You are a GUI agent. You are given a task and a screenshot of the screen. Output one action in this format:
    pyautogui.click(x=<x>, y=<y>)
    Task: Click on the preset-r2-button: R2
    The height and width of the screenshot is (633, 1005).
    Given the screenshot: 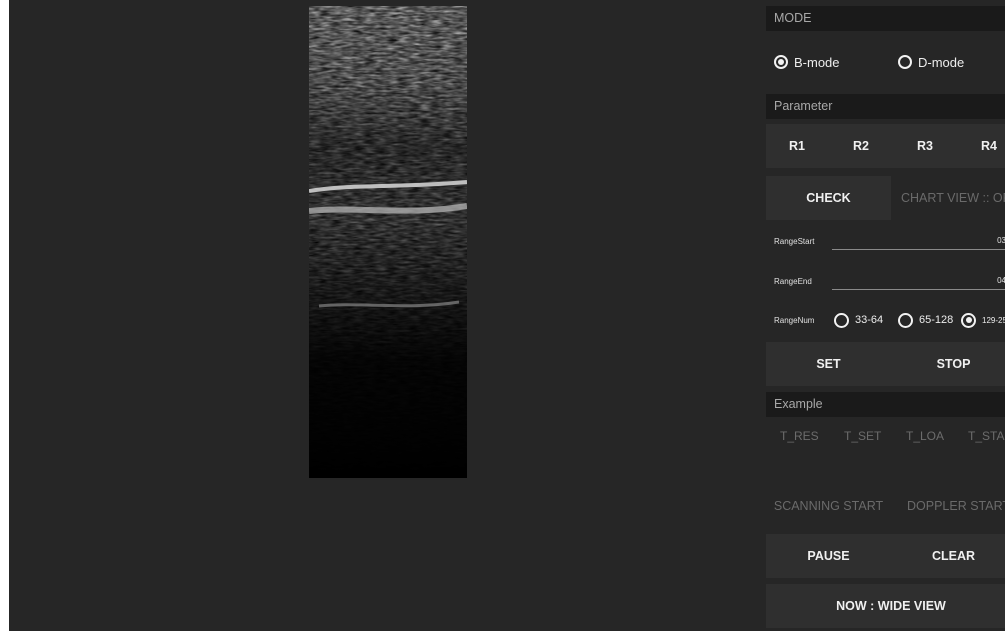 What is the action you would take?
    pyautogui.click(x=861, y=146)
    